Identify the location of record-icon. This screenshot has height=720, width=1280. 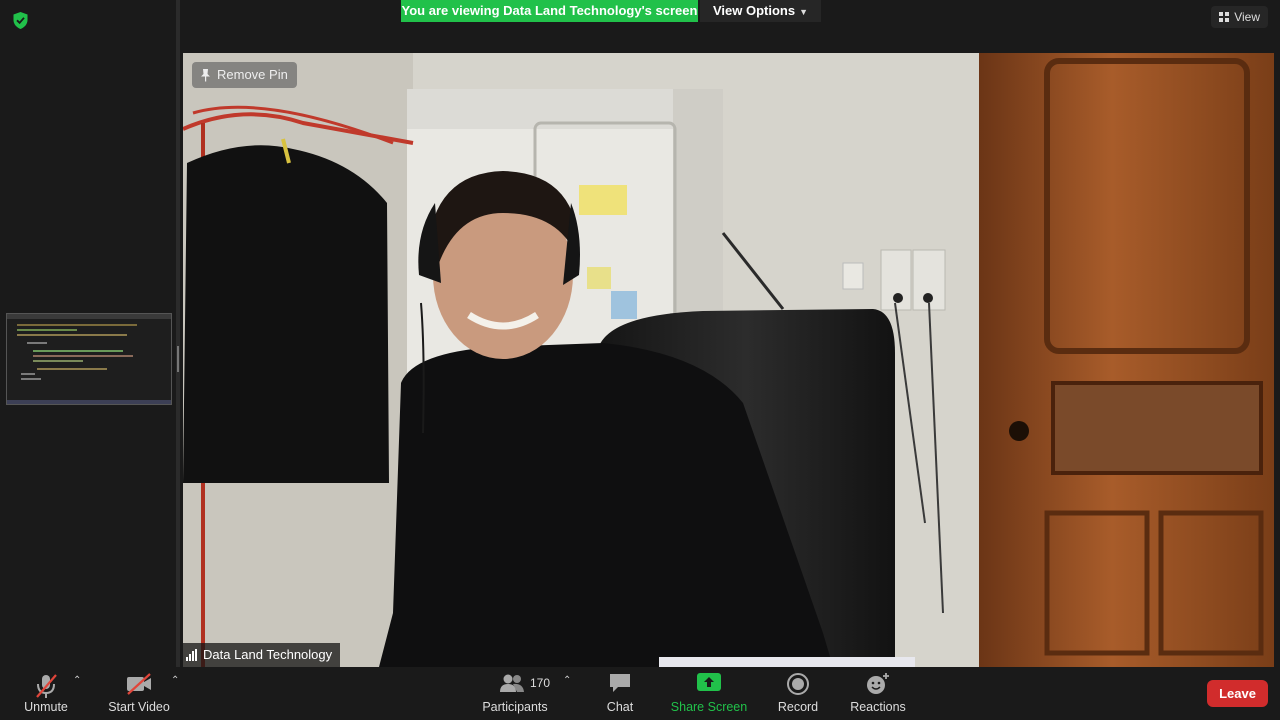
(798, 684).